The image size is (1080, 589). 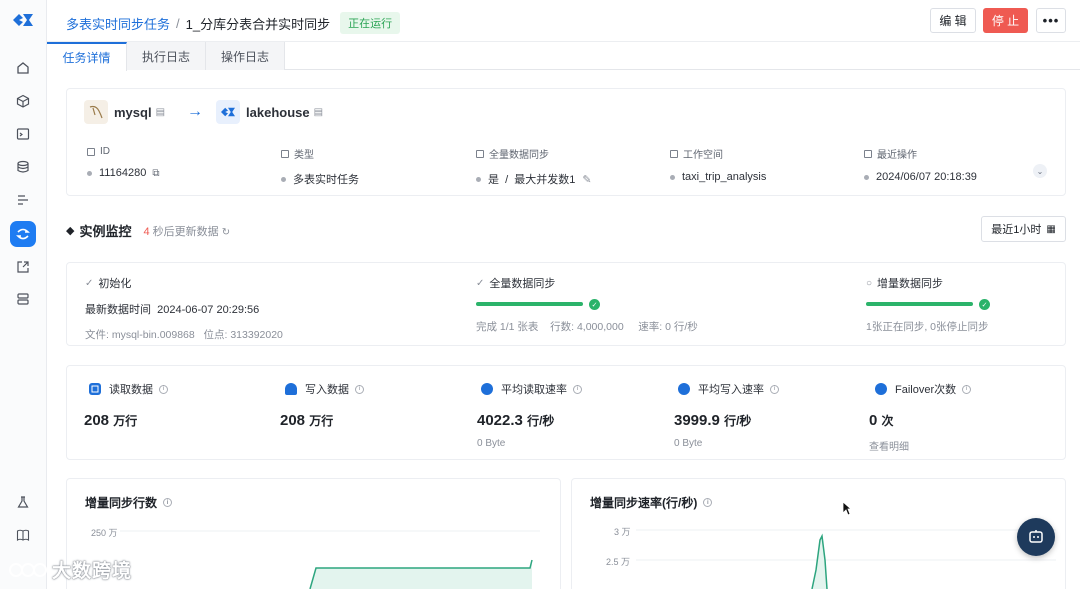 I want to click on source-name: mysql, so click(x=133, y=112).